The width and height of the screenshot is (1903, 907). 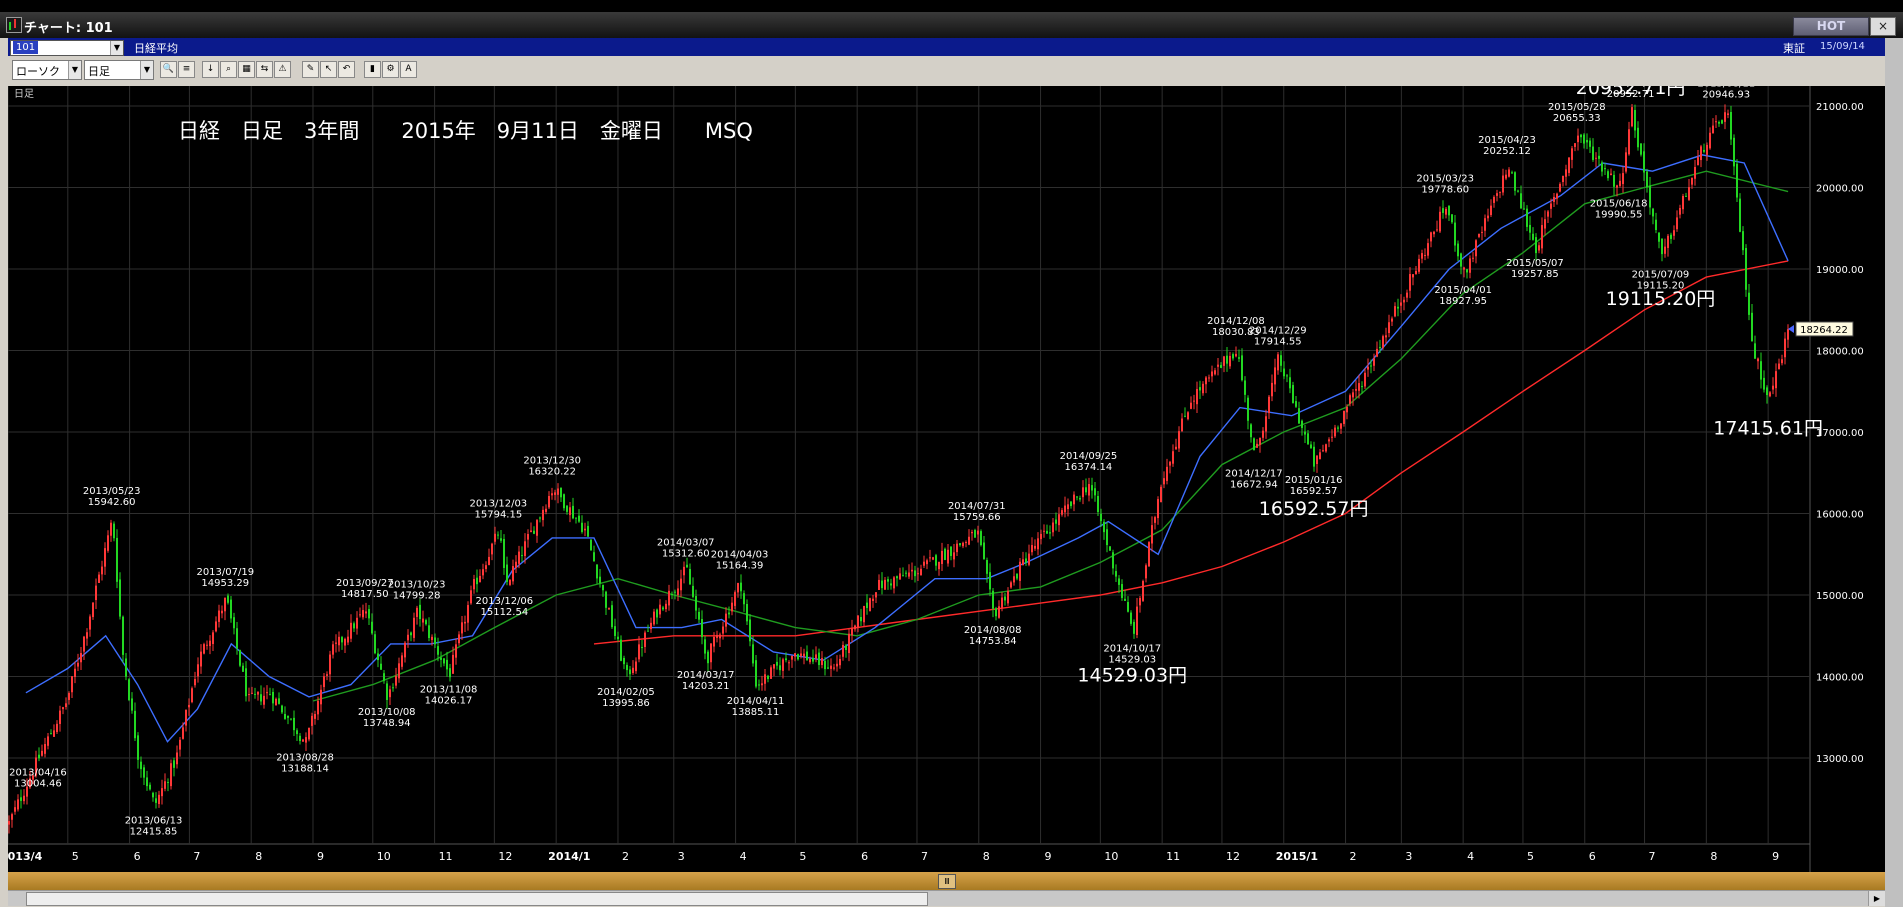 I want to click on scrollbar-thumb, so click(x=477, y=899).